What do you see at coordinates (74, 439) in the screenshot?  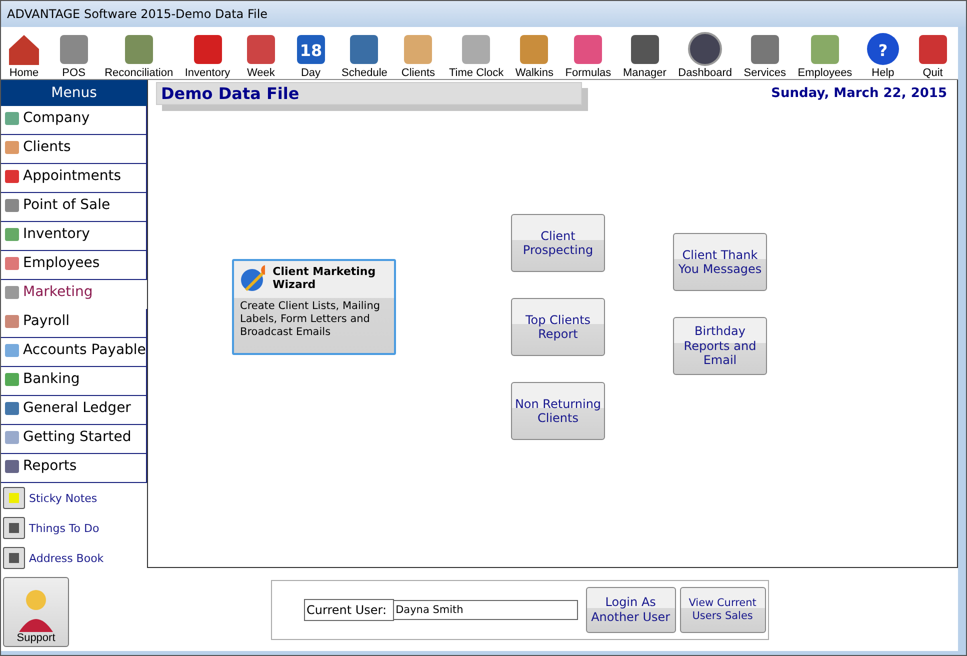 I see `menu-item: Getting Started` at bounding box center [74, 439].